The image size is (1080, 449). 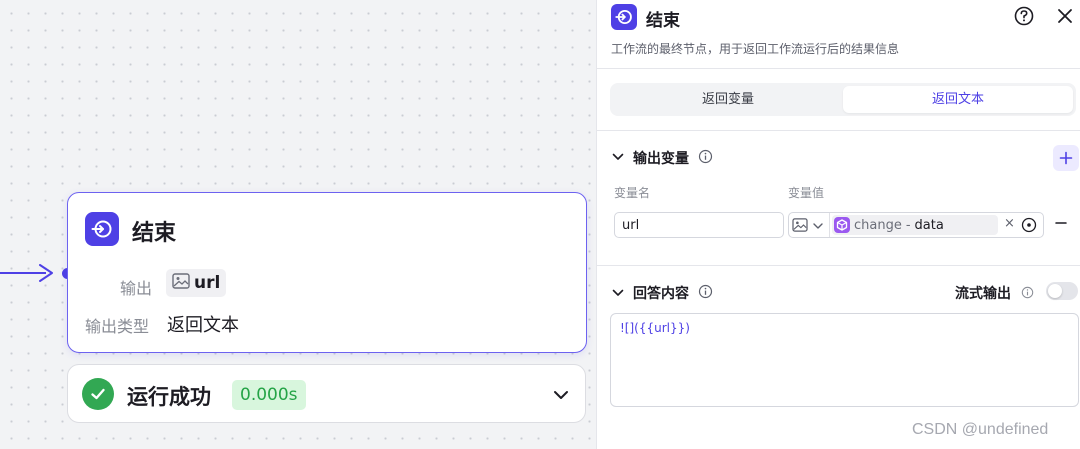 What do you see at coordinates (136, 288) in the screenshot?
I see `output-label: 输出` at bounding box center [136, 288].